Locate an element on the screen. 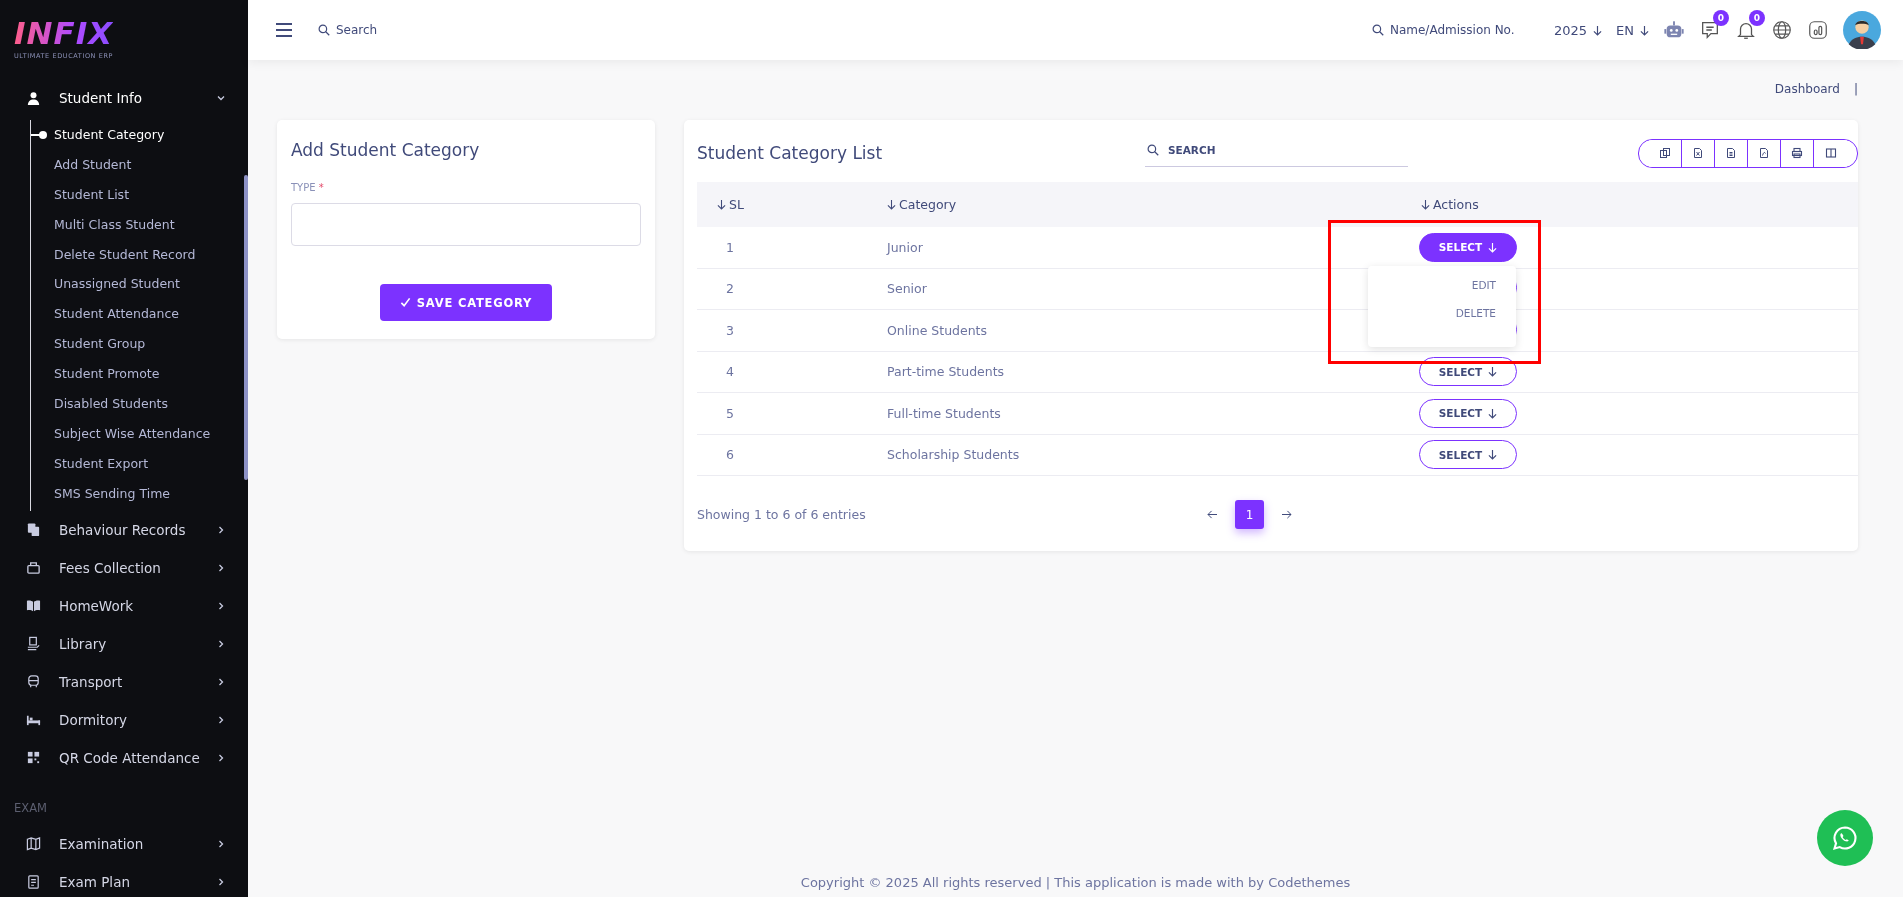  table-cell: 3 is located at coordinates (730, 330).